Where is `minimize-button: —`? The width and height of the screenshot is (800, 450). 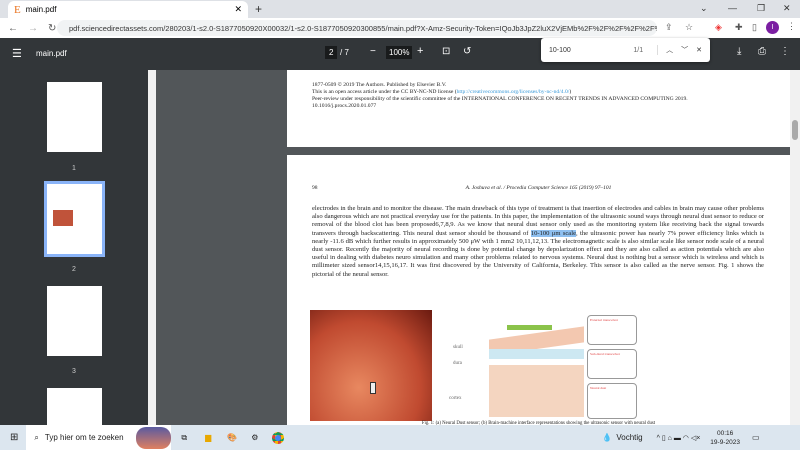
minimize-button: — is located at coordinates (732, 8).